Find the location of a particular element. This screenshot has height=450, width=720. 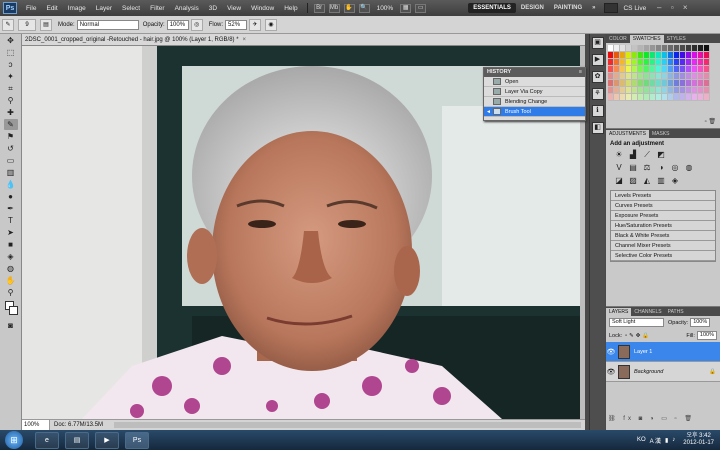

gradient-map-icon: ▥ is located at coordinates (661, 181).